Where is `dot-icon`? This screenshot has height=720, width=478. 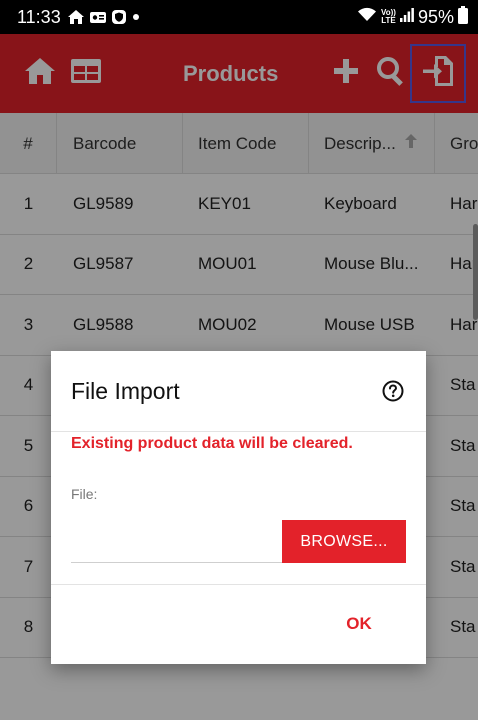 dot-icon is located at coordinates (136, 17).